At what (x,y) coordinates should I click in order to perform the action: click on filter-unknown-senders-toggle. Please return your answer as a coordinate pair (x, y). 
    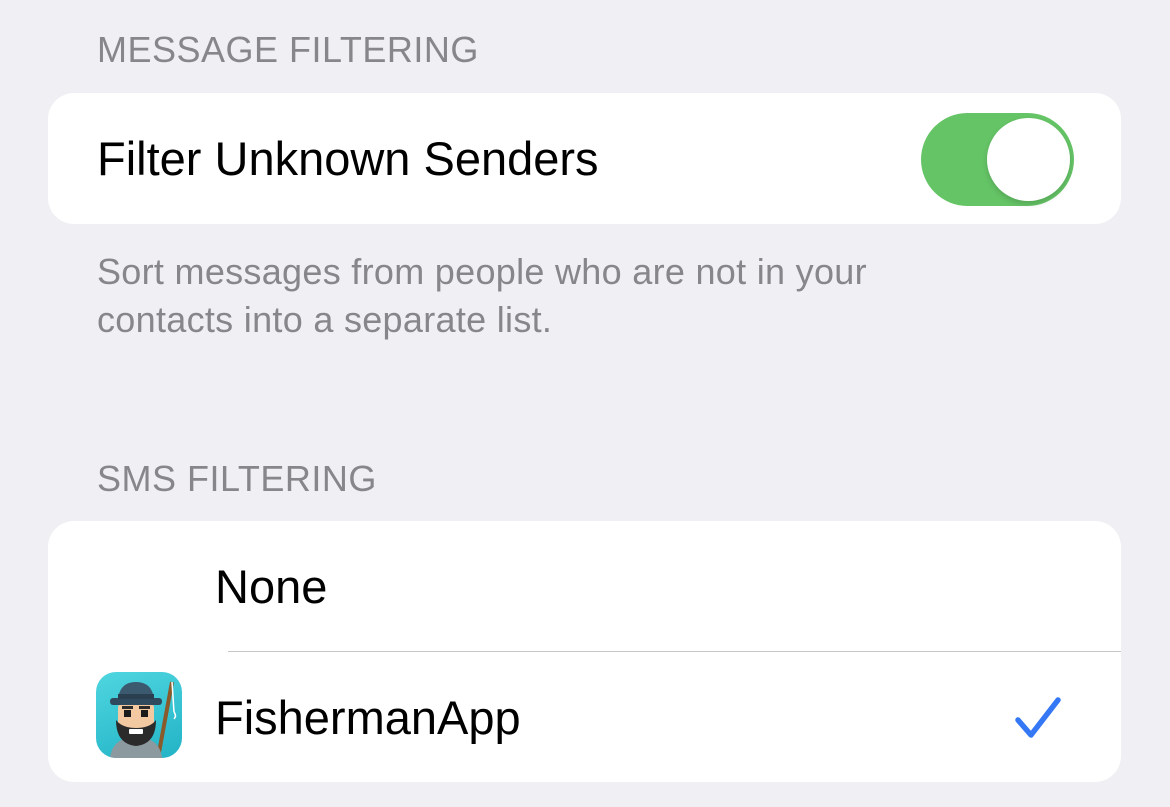
    Looking at the image, I should click on (997, 159).